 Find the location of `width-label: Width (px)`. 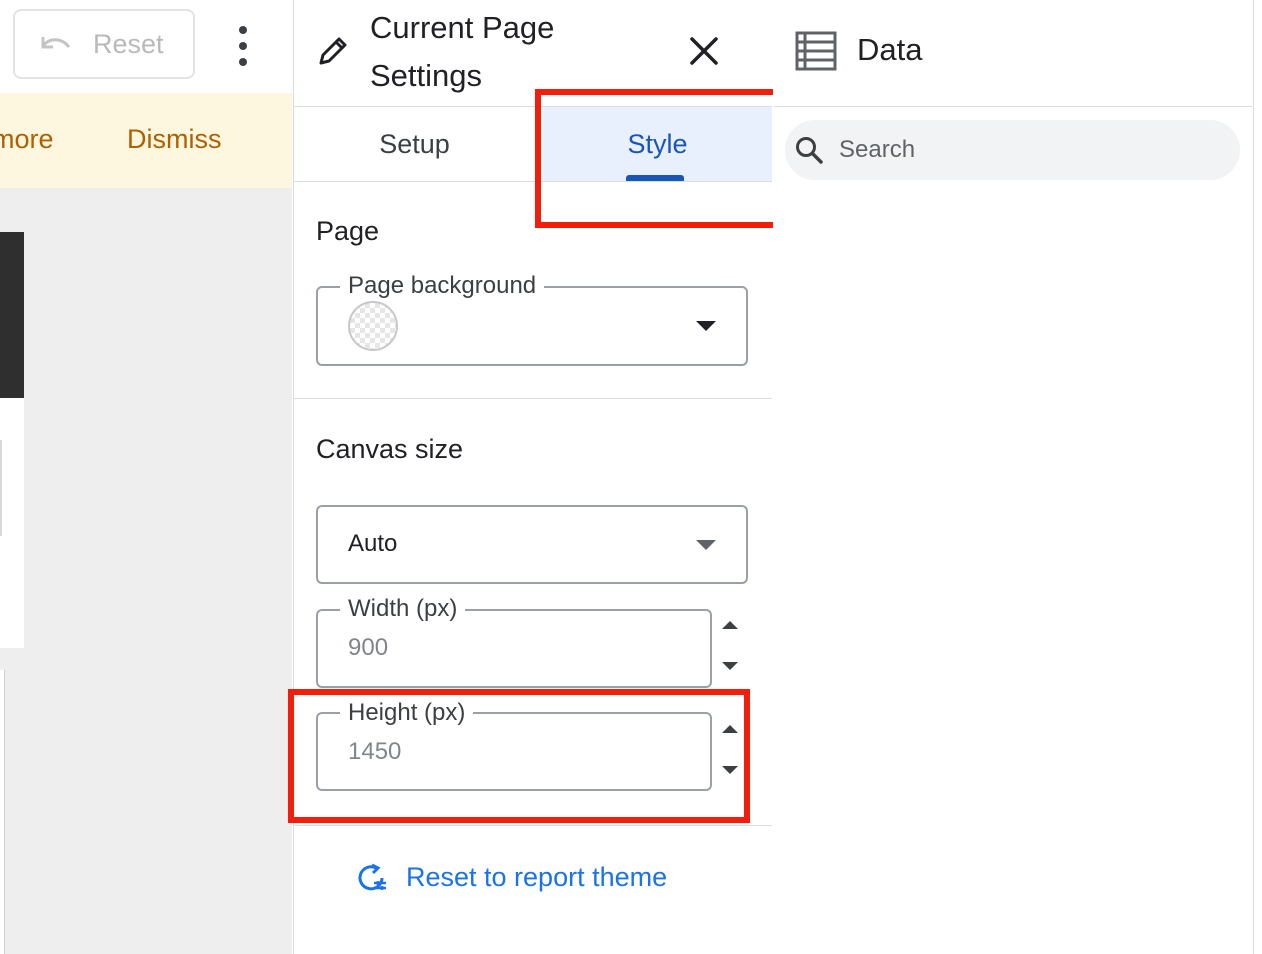

width-label: Width (px) is located at coordinates (403, 609).